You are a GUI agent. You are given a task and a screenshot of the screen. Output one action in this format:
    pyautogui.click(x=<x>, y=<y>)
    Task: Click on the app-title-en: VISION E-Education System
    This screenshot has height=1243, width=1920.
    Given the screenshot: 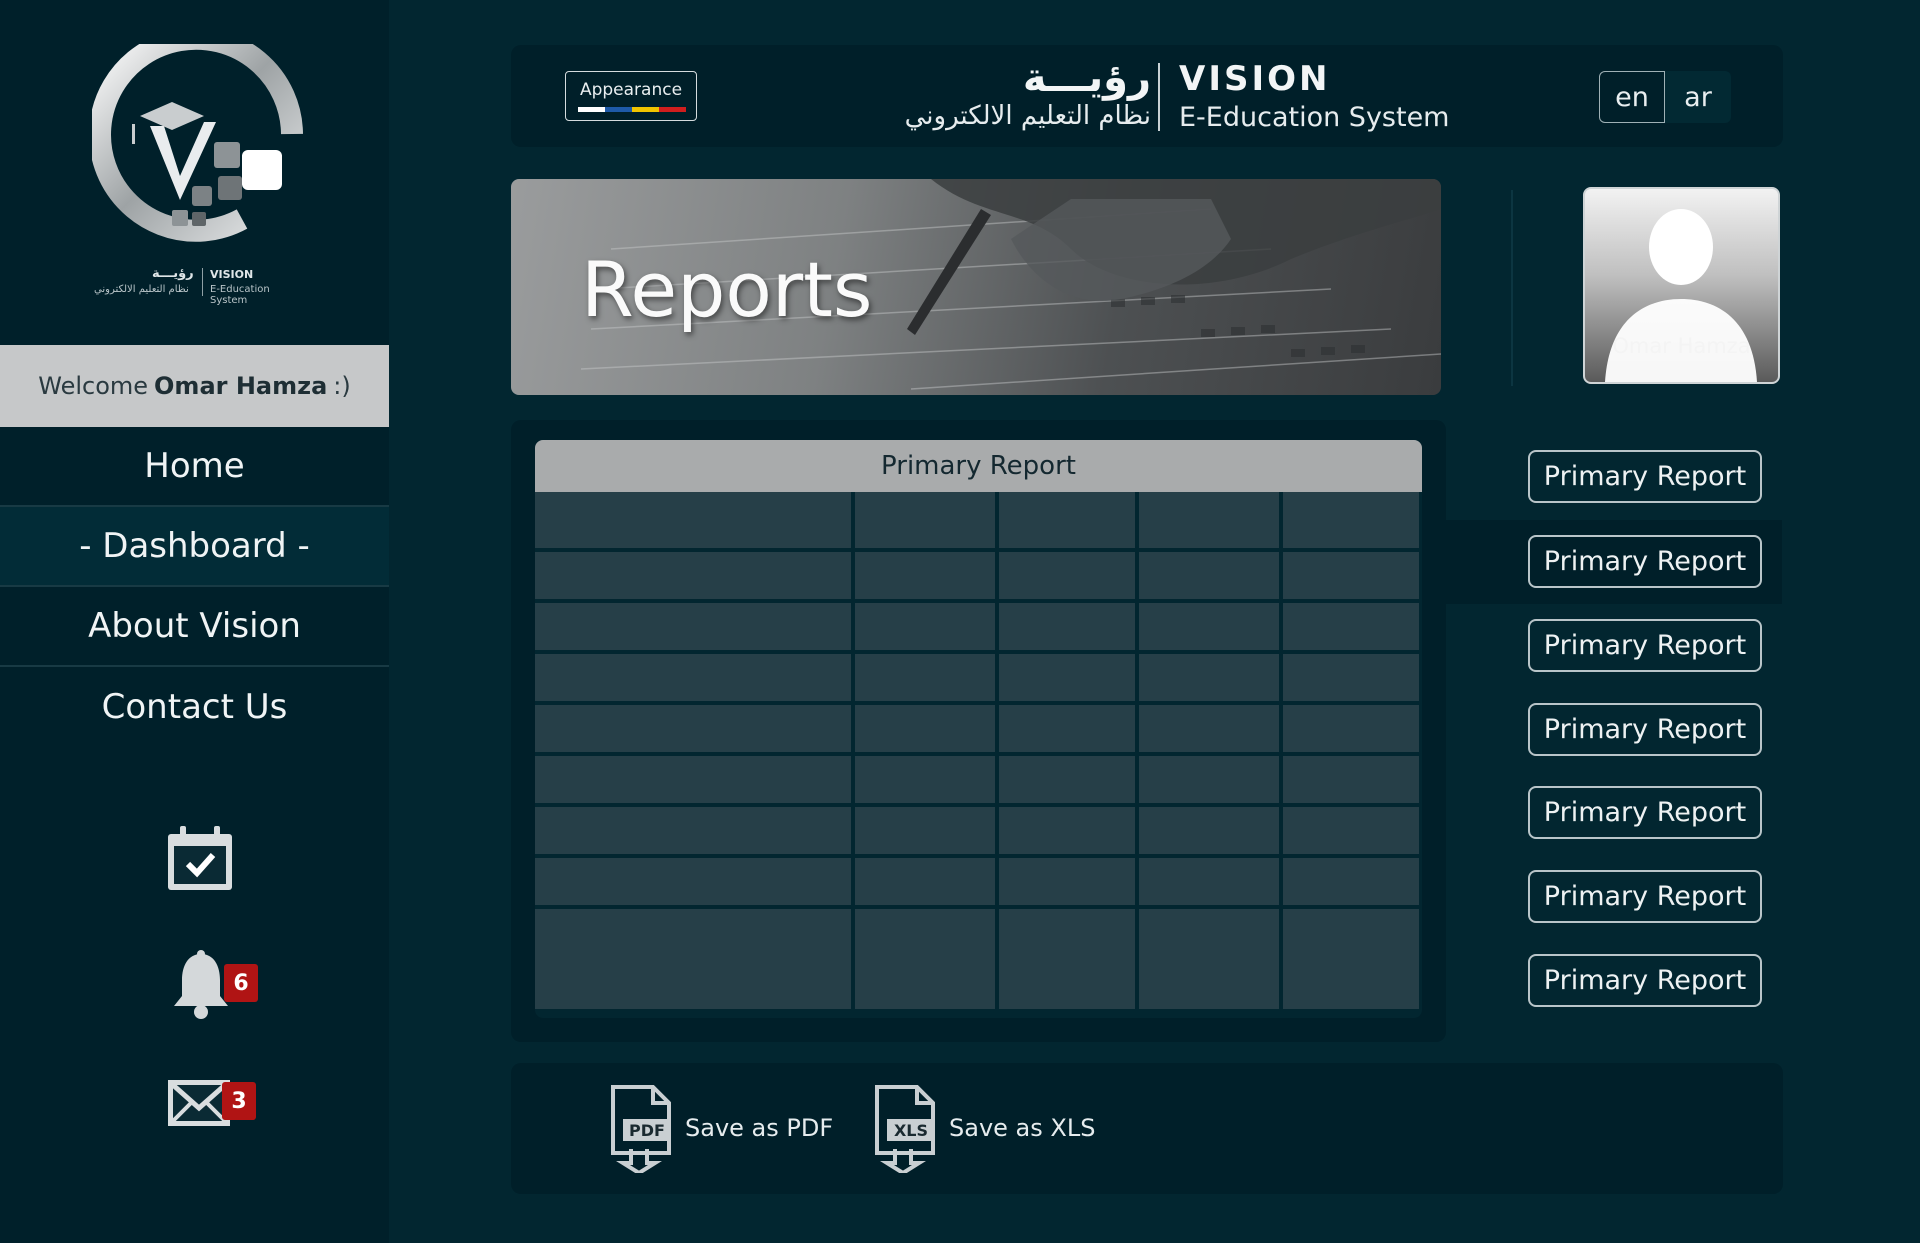 What is the action you would take?
    pyautogui.click(x=1314, y=96)
    